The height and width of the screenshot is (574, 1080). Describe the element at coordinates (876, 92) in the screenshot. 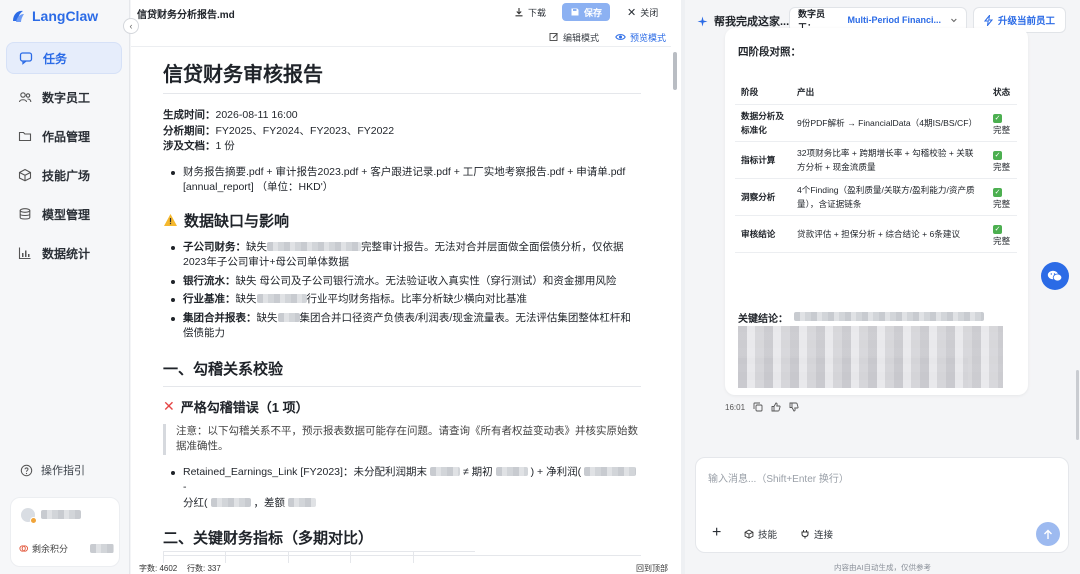

I see `table-header-row: 阶段 产出 状态` at that location.